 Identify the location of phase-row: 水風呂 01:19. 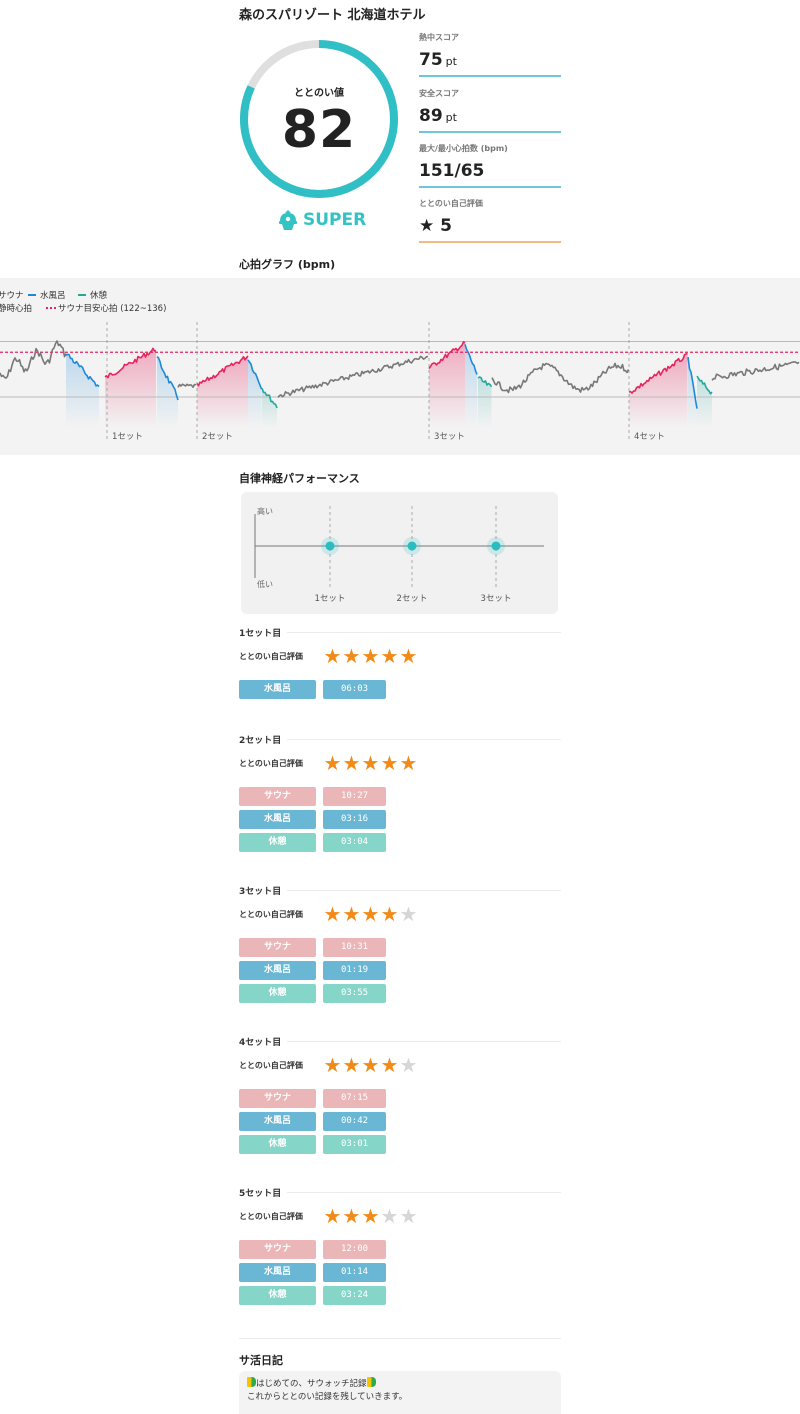
(400, 970).